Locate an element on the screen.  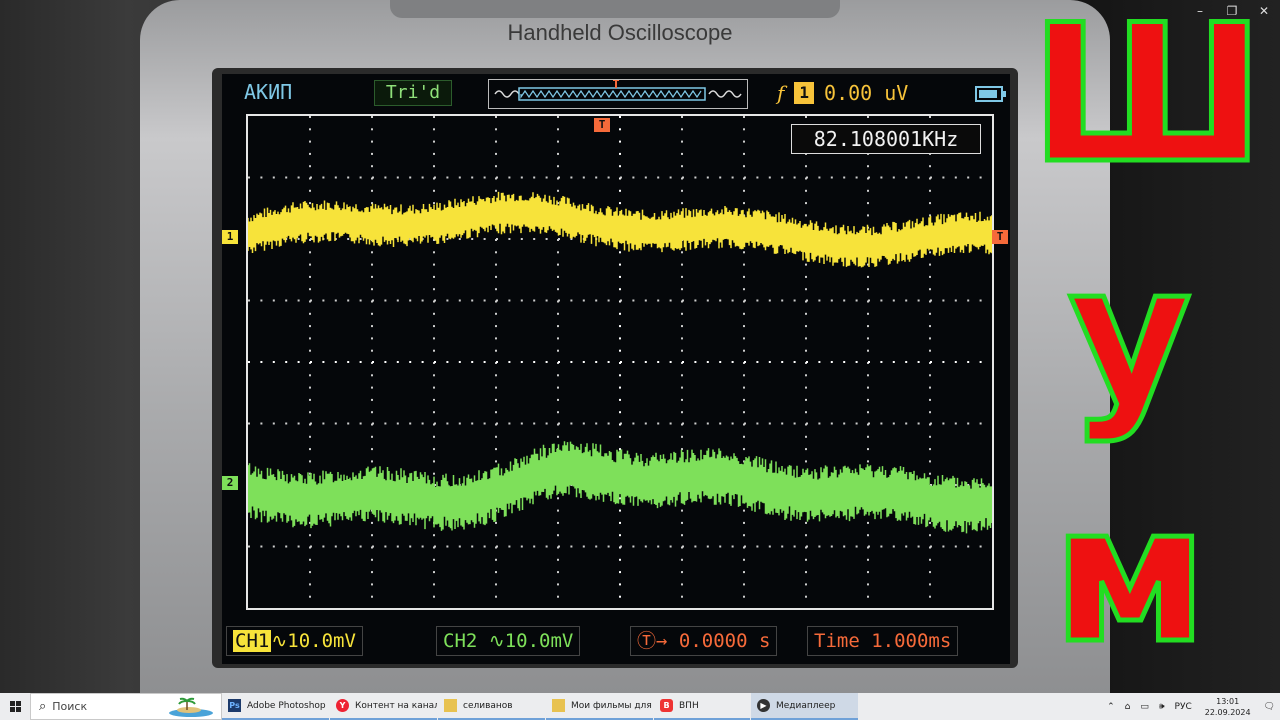
taskbar-app-media-player: ▶ Медиаплеер is located at coordinates (804, 706).